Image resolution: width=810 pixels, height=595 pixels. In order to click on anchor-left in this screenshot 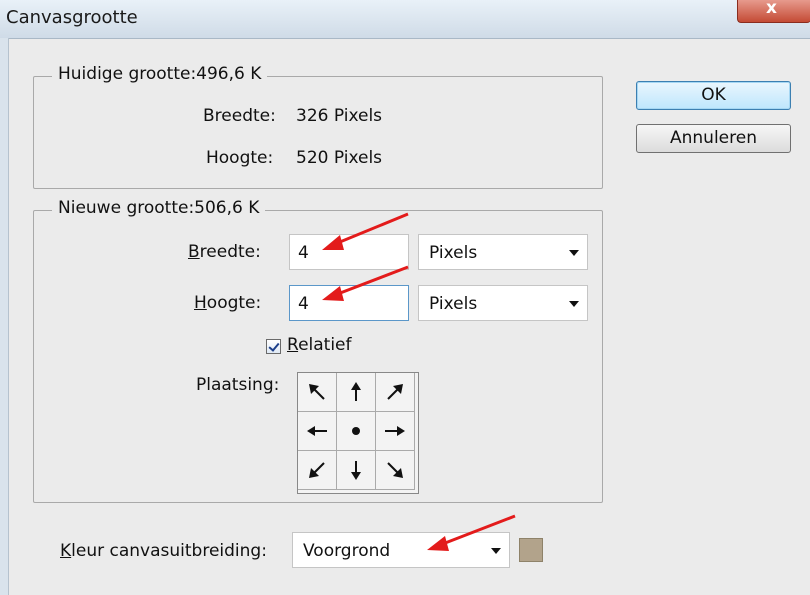, I will do `click(317, 431)`.